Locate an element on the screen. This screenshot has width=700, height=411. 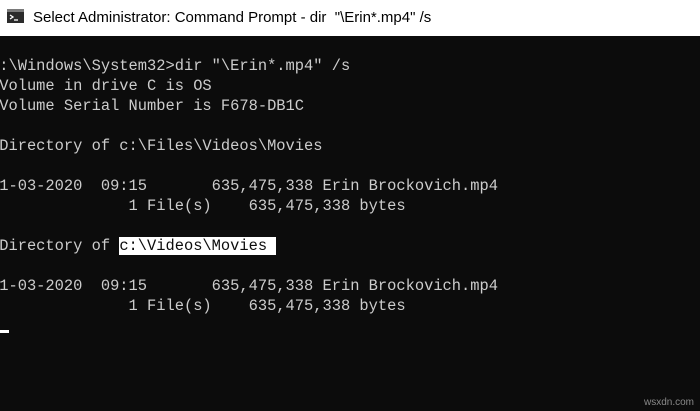
console-line: Directory of c:\Files\Videos\Movies is located at coordinates (161, 146).